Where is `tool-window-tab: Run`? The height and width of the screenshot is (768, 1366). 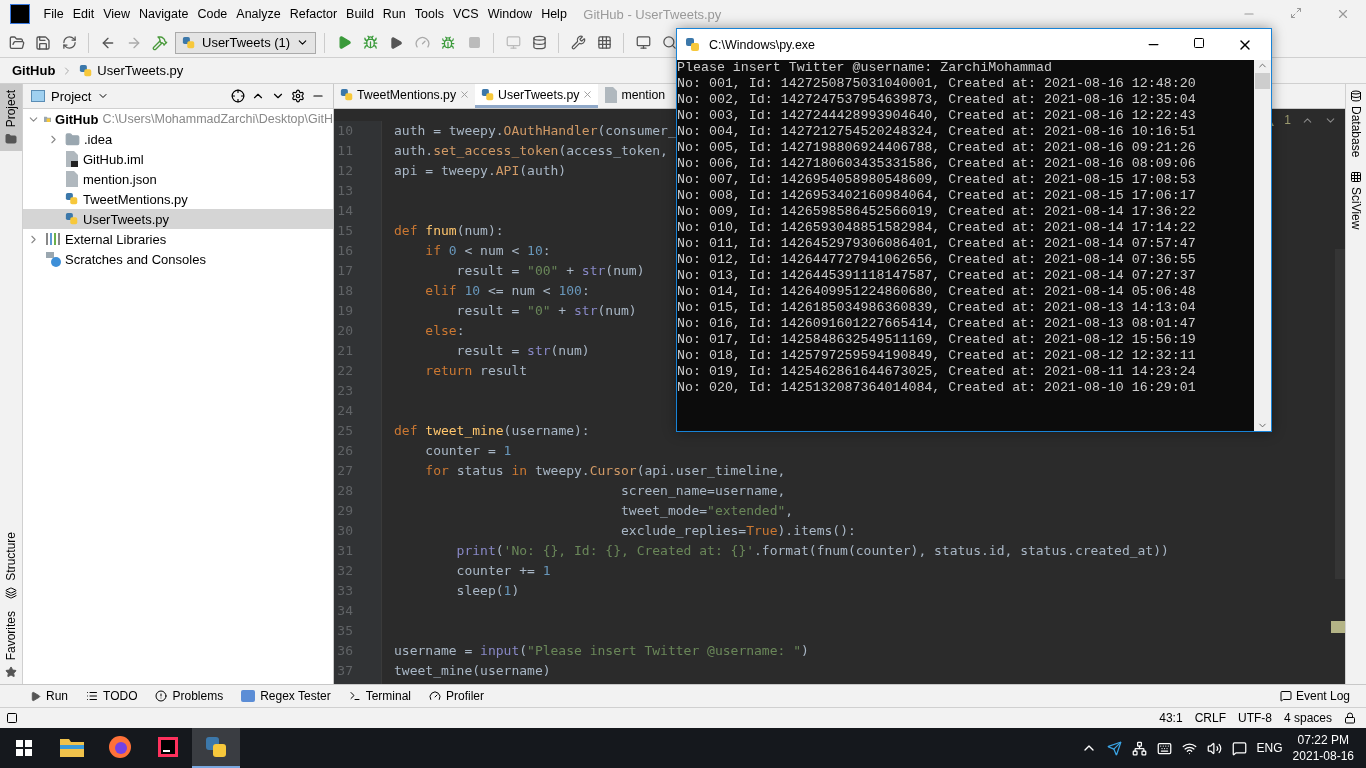 tool-window-tab: Run is located at coordinates (49, 696).